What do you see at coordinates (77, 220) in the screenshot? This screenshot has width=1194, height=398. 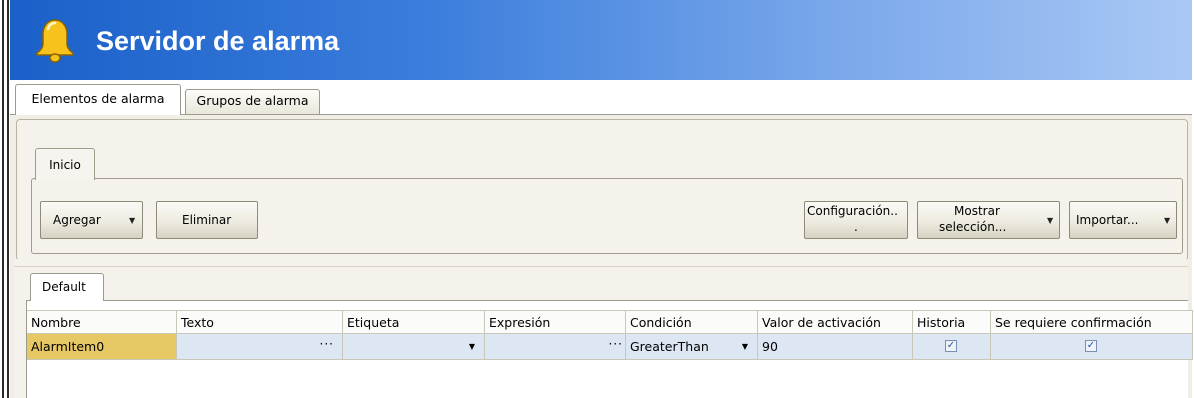 I see `agregar-label: Agregar` at bounding box center [77, 220].